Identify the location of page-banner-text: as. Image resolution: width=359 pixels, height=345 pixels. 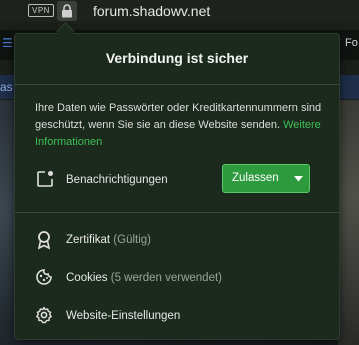
(6, 87).